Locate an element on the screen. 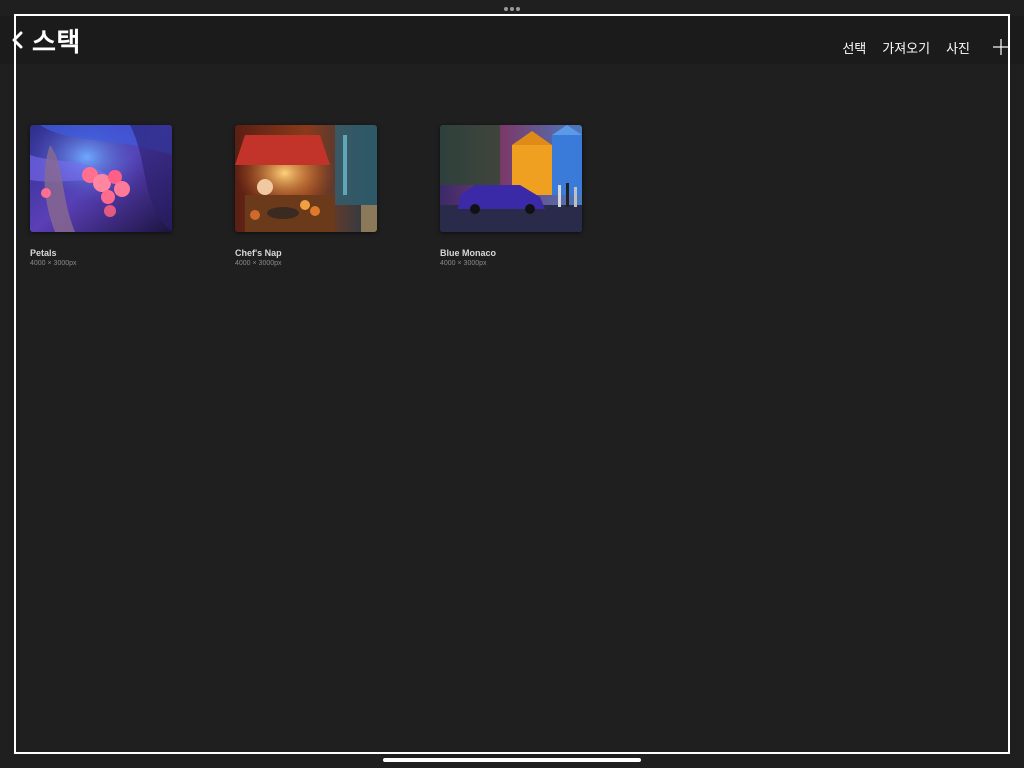  artwork-card: Chef's Nap 4000 × 3000px is located at coordinates (306, 196).